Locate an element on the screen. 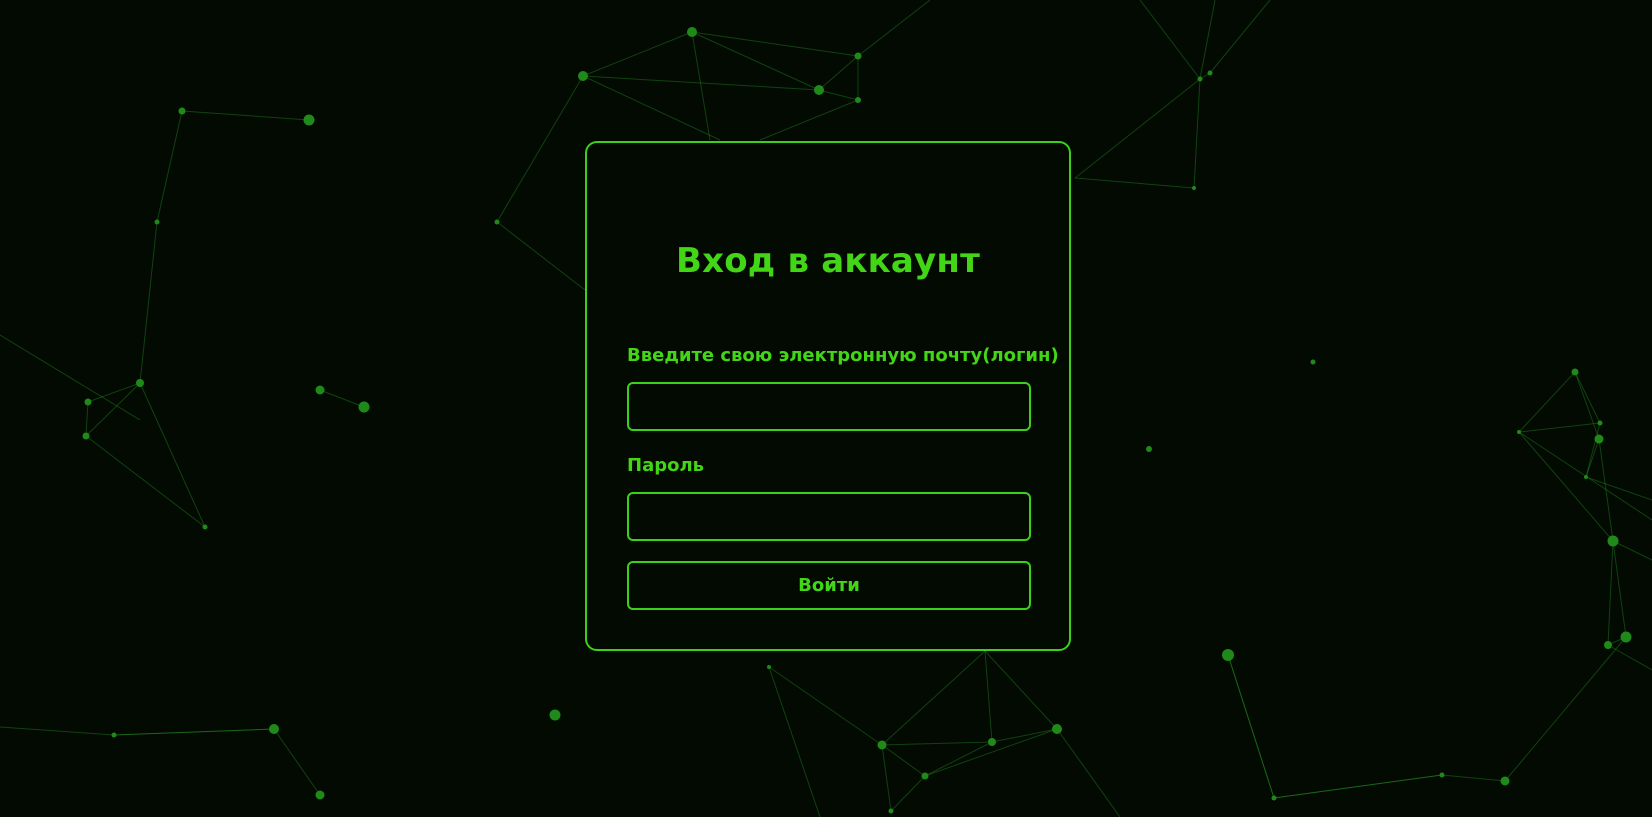 The width and height of the screenshot is (1652, 817). email-field is located at coordinates (829, 406).